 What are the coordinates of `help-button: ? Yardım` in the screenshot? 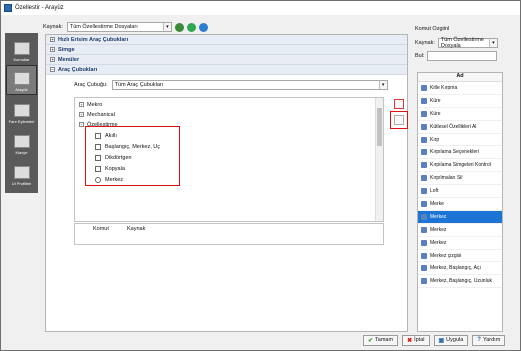 It's located at (489, 340).